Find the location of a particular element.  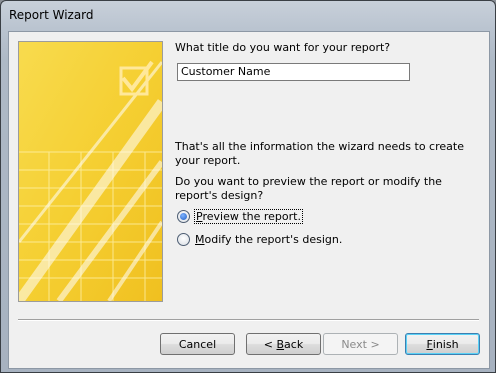

next-button: Next > is located at coordinates (360, 344).